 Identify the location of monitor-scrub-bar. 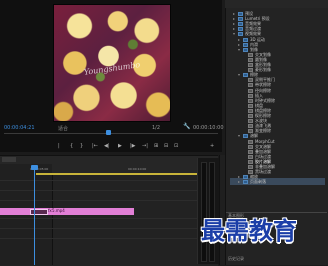
(111, 133).